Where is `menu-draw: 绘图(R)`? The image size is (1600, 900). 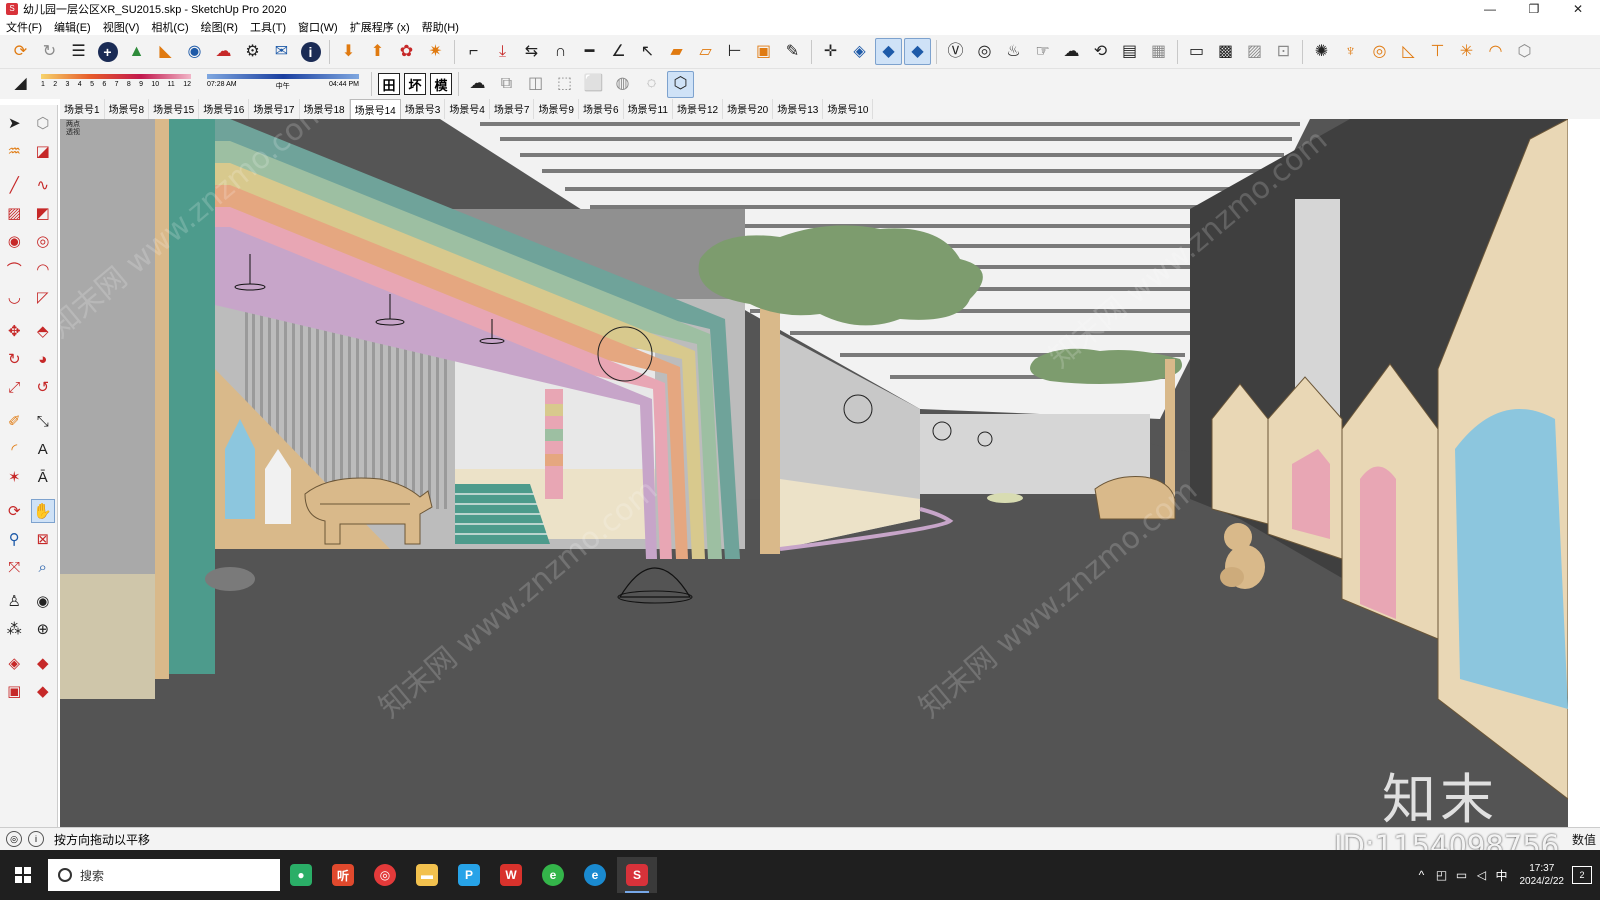
menu-draw: 绘图(R) is located at coordinates (219, 27).